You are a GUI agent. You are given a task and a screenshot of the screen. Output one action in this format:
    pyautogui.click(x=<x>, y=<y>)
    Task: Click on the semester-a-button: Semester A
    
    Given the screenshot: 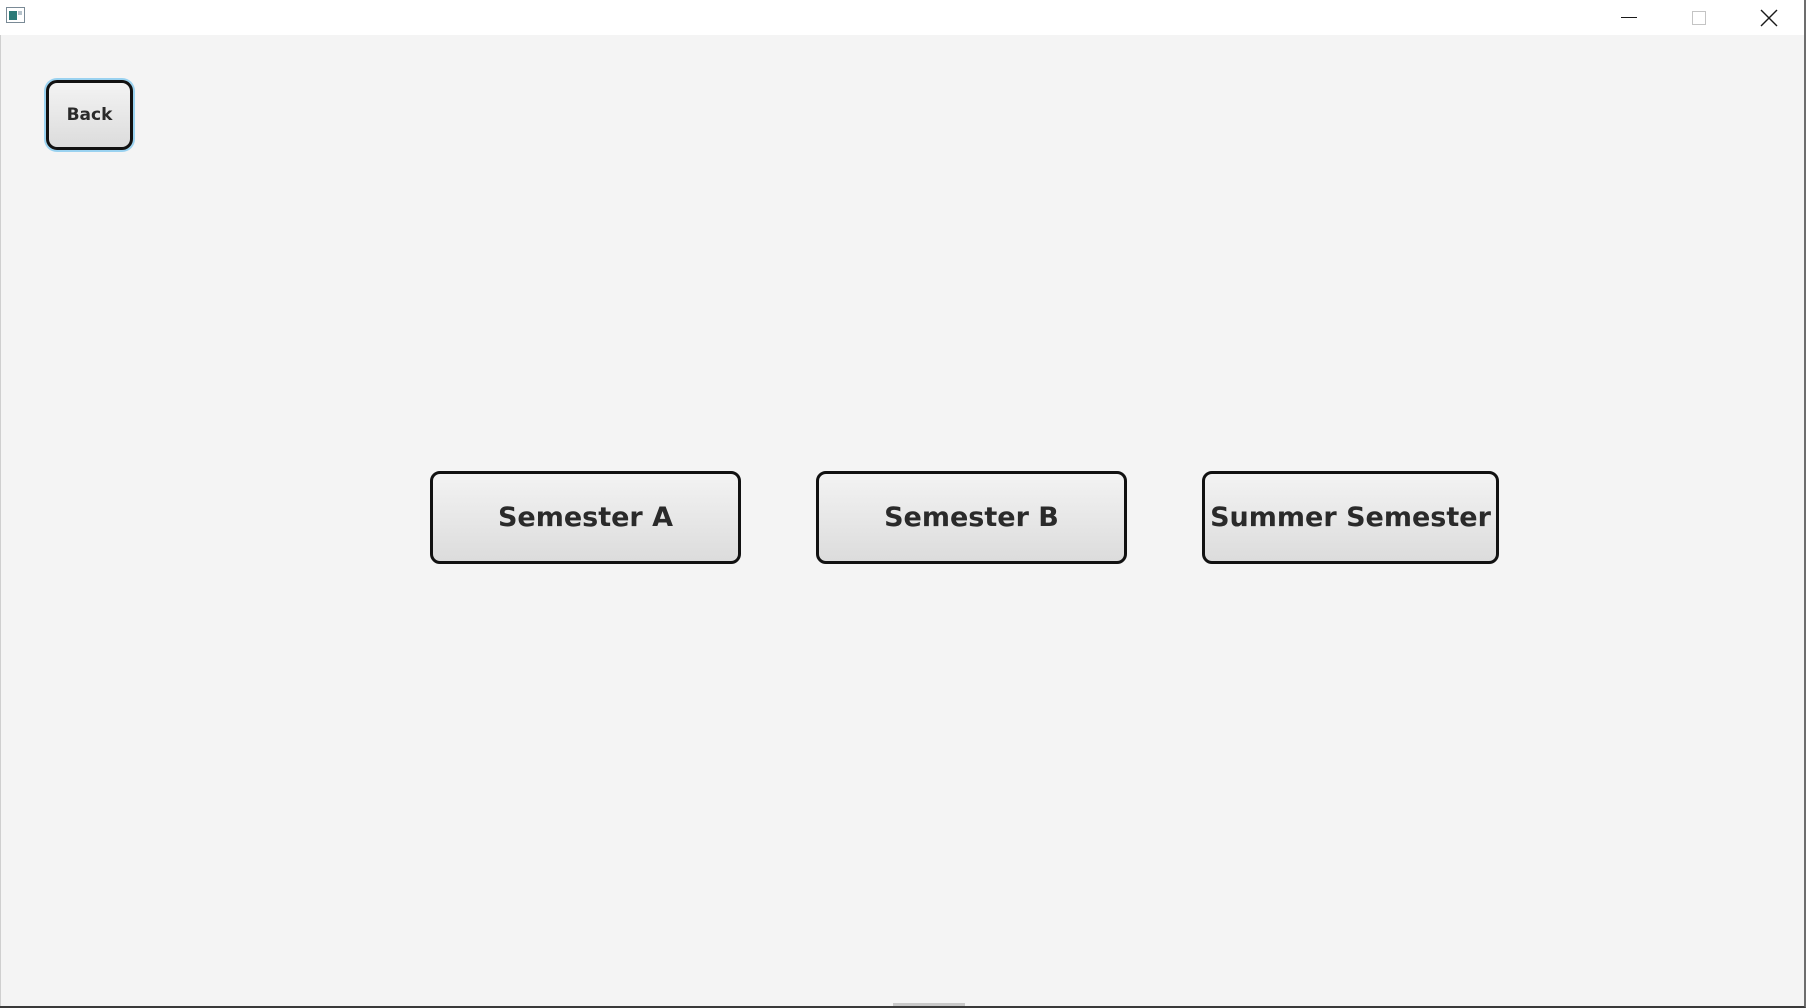 What is the action you would take?
    pyautogui.click(x=585, y=517)
    